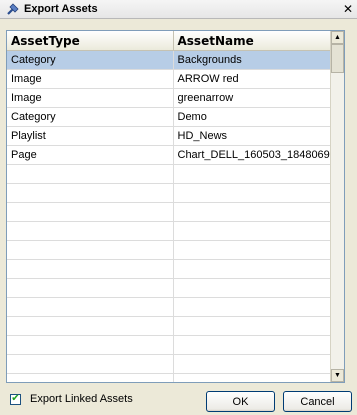 The width and height of the screenshot is (357, 415). Describe the element at coordinates (90, 155) in the screenshot. I see `cell-assettype: Page` at that location.